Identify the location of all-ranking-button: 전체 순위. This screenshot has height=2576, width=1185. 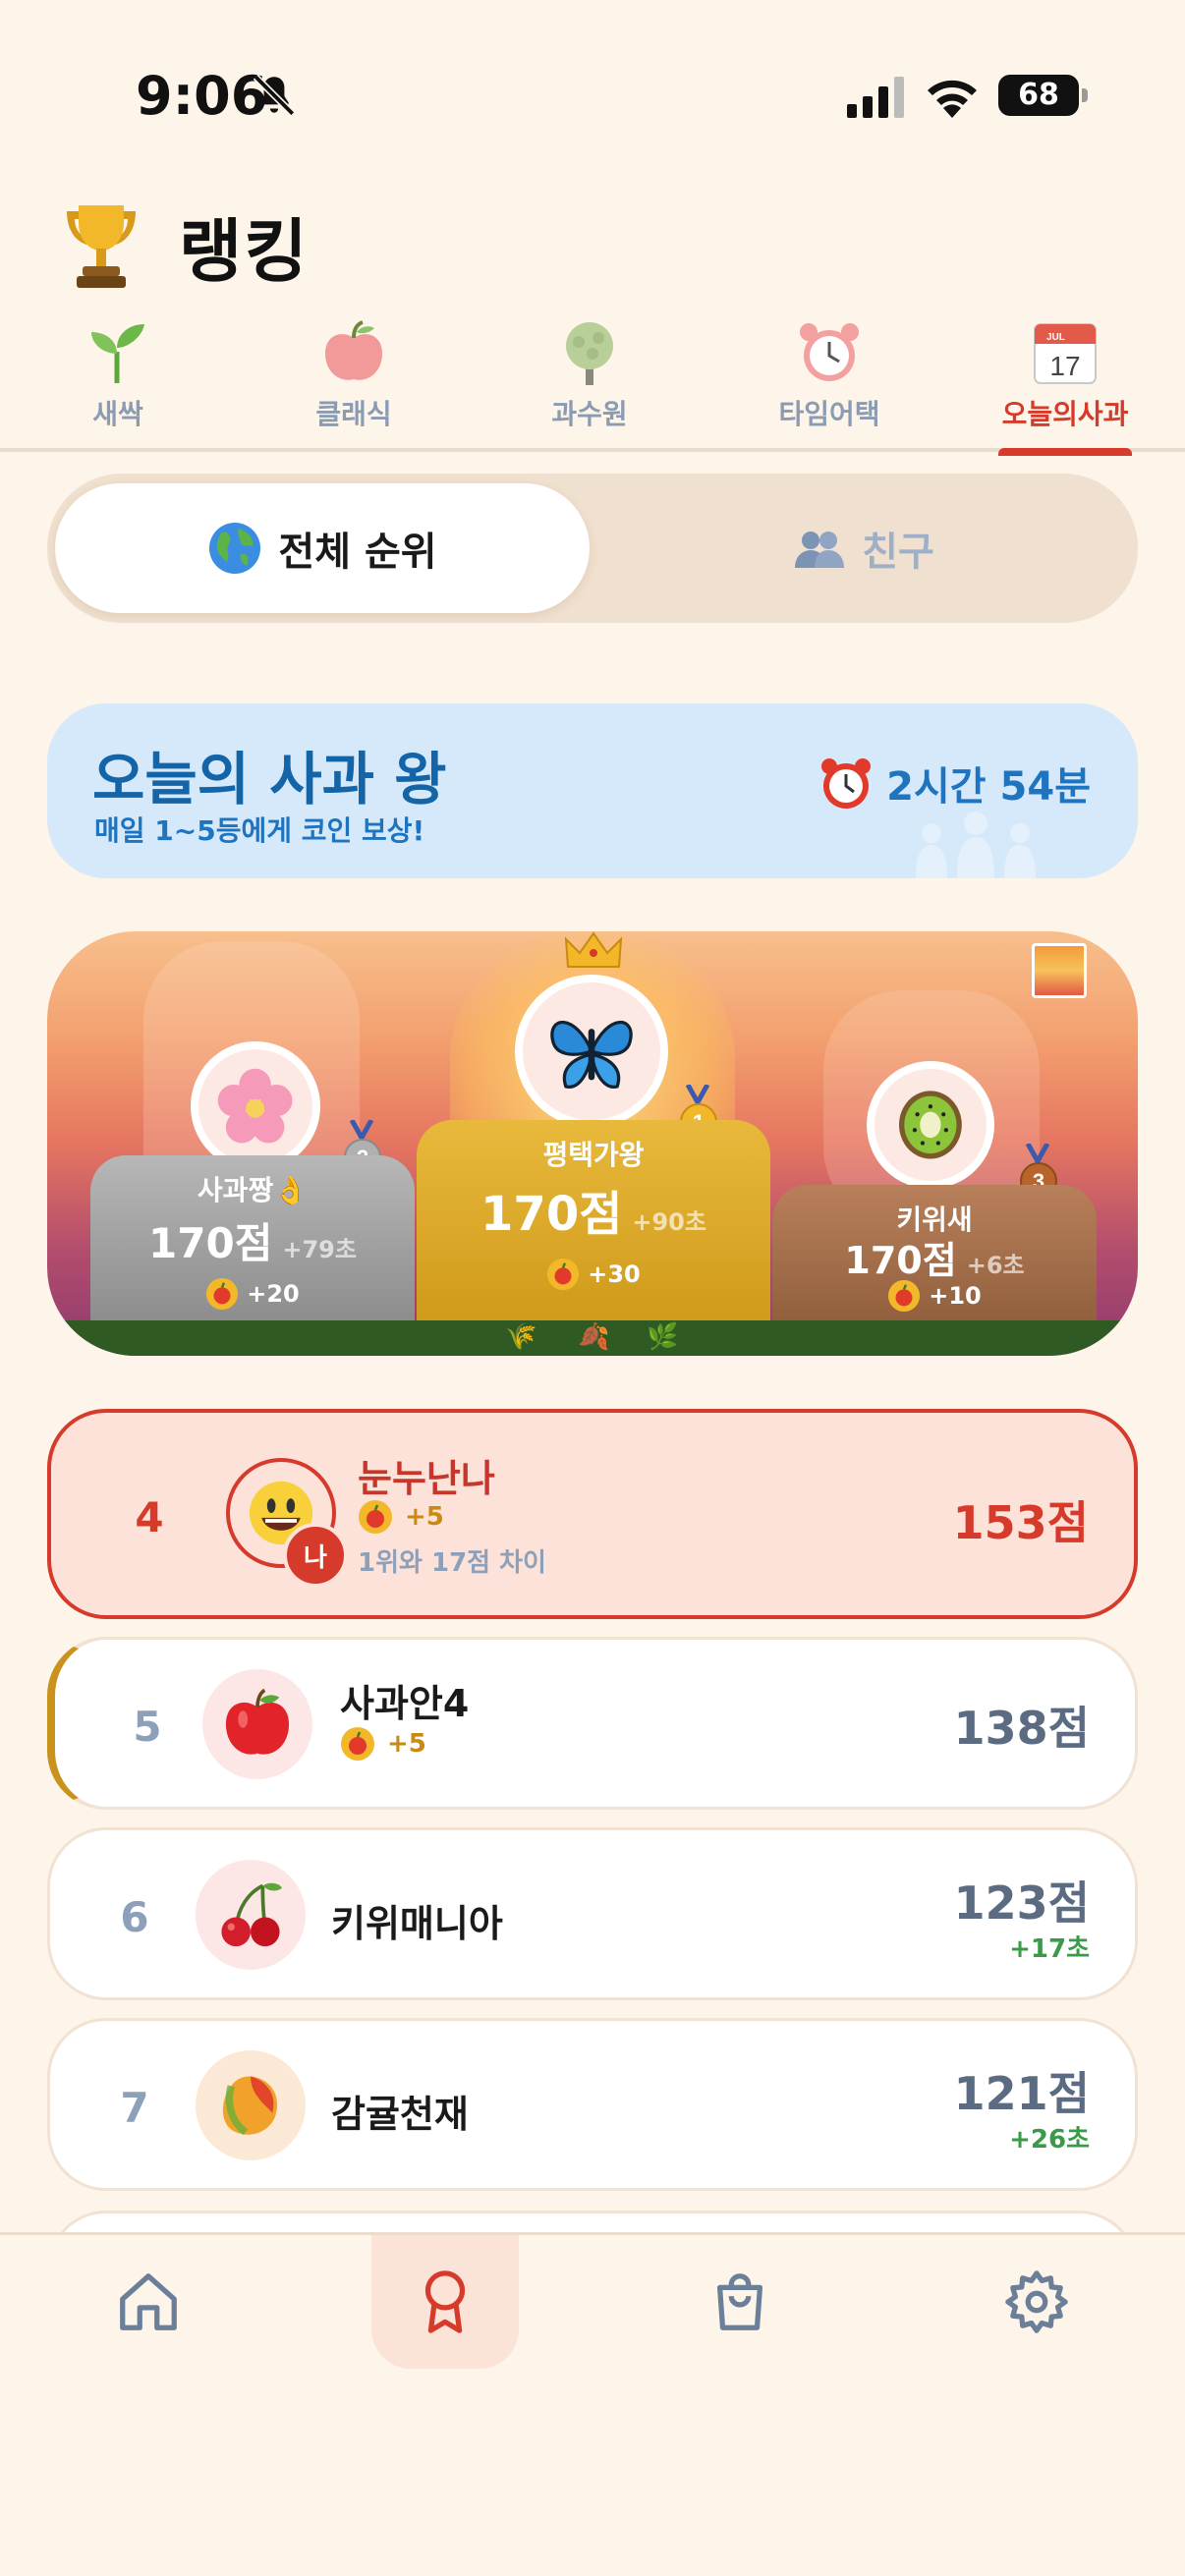
(322, 548).